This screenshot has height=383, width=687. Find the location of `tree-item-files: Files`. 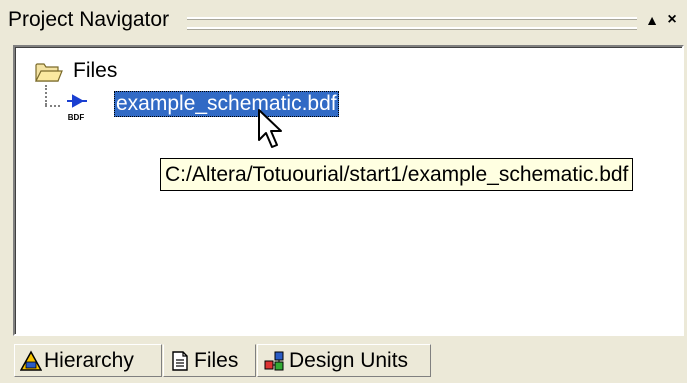

tree-item-files: Files is located at coordinates (95, 71).